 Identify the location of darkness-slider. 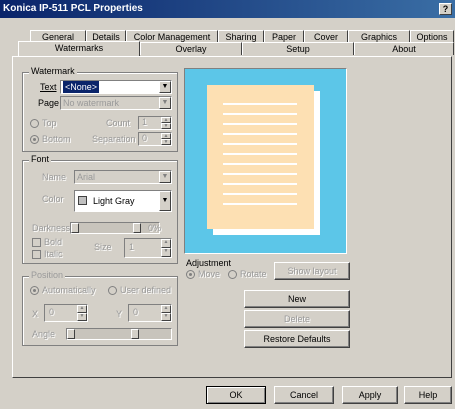
(115, 228).